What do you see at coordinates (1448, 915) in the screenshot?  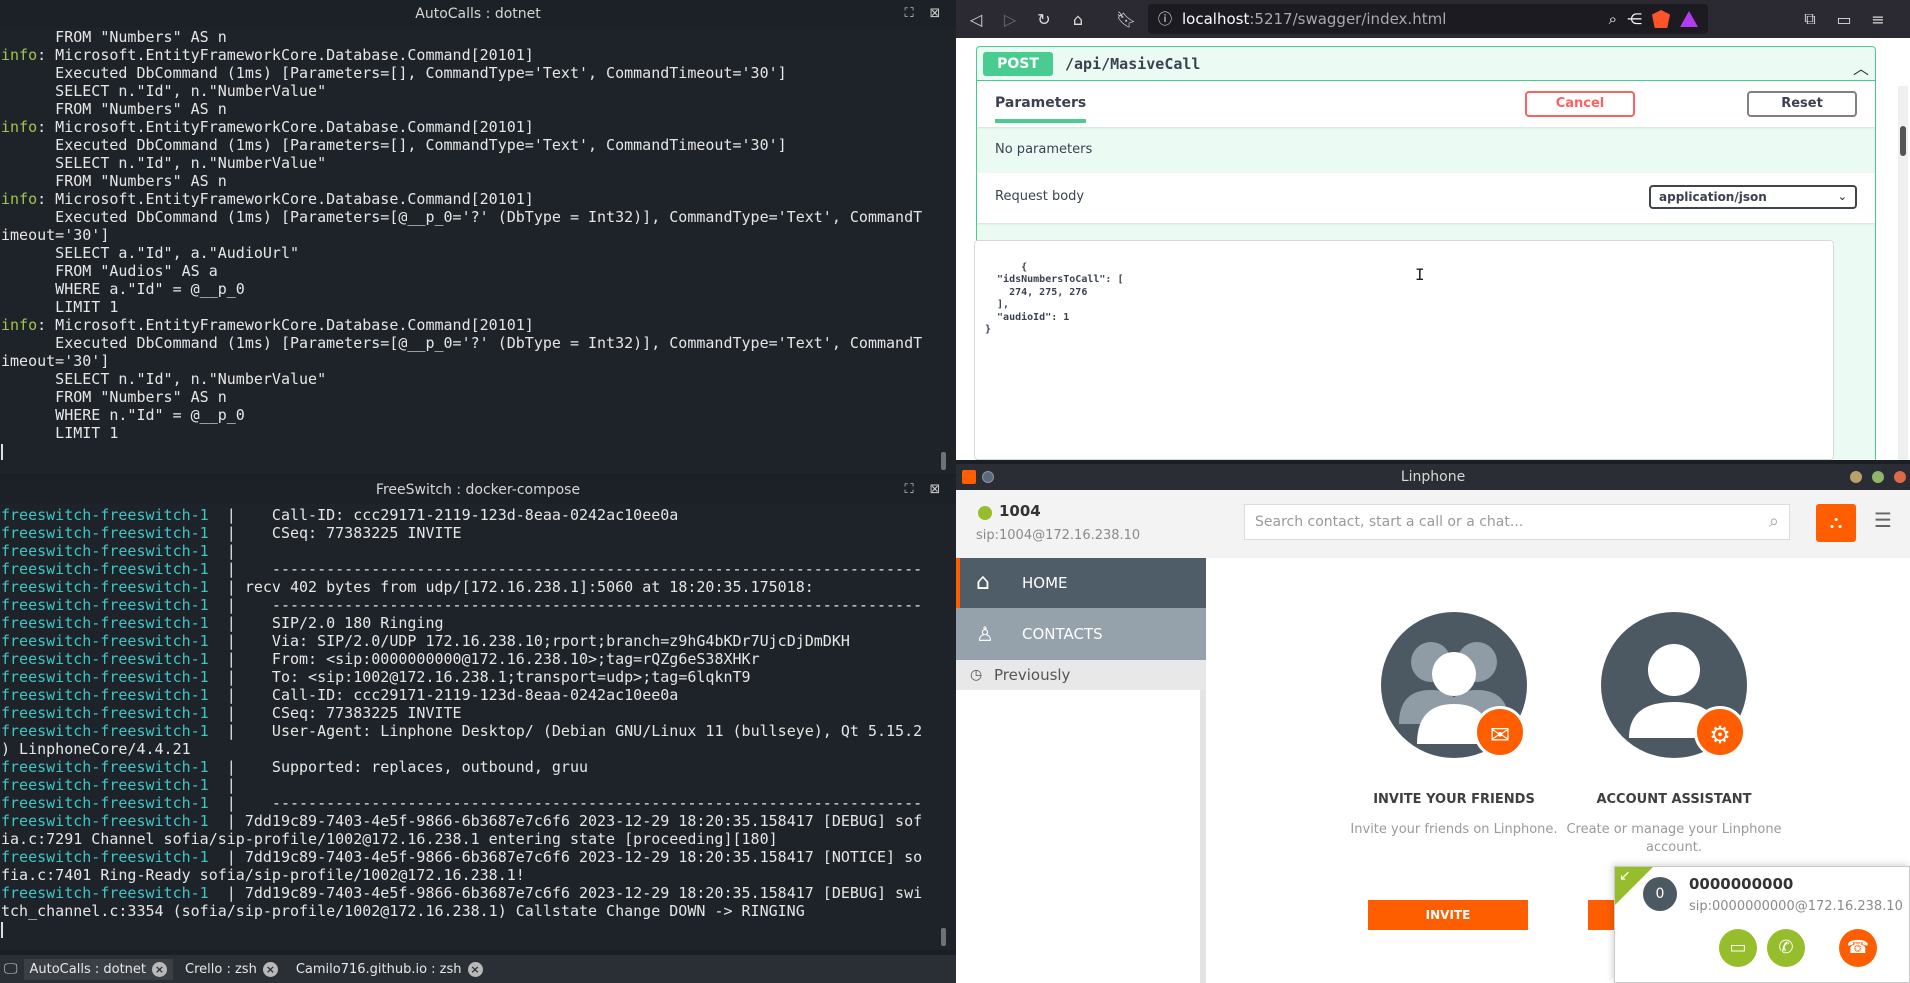 I see `invite-button: INVITE` at bounding box center [1448, 915].